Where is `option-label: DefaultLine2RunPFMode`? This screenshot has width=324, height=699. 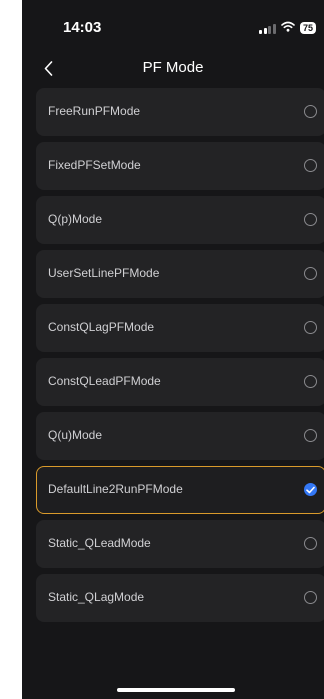 option-label: DefaultLine2RunPFMode is located at coordinates (115, 489).